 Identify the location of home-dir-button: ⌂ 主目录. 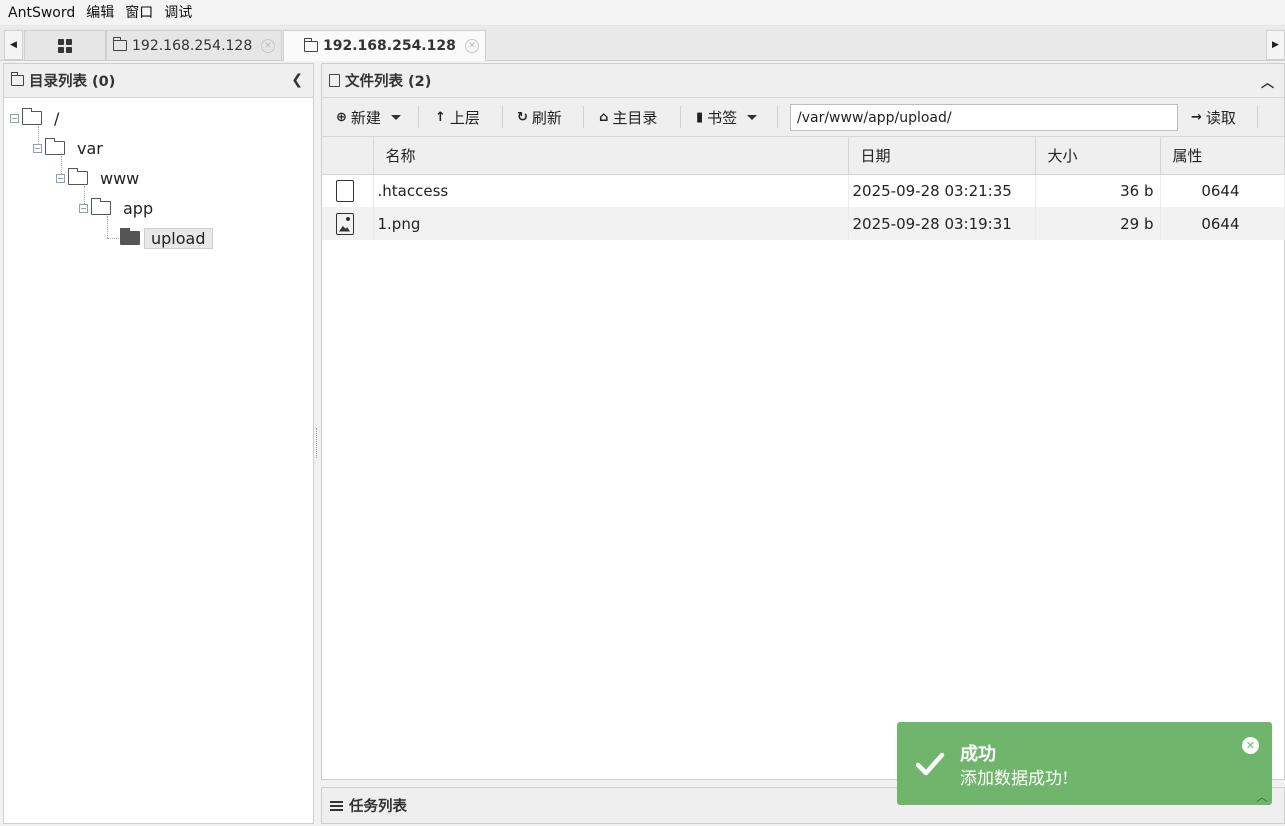
(628, 117).